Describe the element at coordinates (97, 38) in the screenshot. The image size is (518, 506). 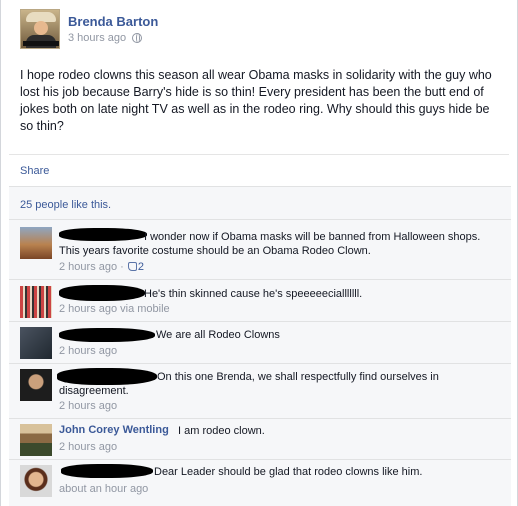
I see `post-timestamp: 3 hours ago` at that location.